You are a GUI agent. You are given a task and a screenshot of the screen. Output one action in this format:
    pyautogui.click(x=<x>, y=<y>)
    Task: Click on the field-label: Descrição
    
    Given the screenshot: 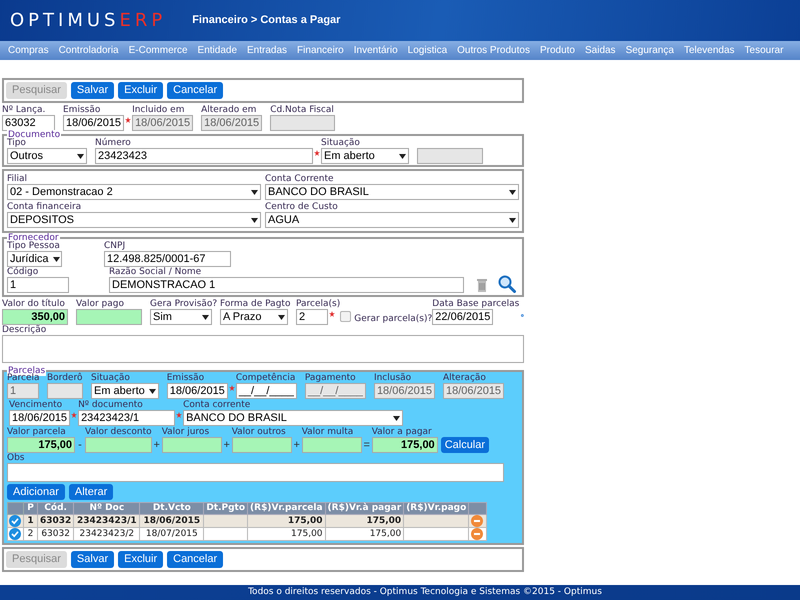 What is the action you would take?
    pyautogui.click(x=25, y=330)
    